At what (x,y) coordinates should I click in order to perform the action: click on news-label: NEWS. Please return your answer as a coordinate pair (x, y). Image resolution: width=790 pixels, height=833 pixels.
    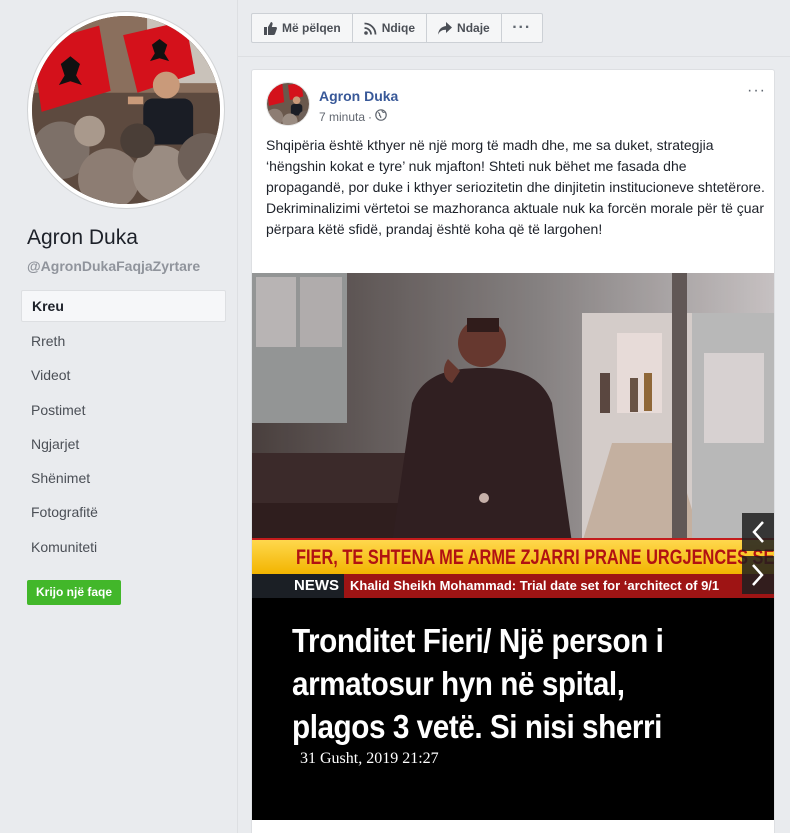
    Looking at the image, I should click on (298, 586).